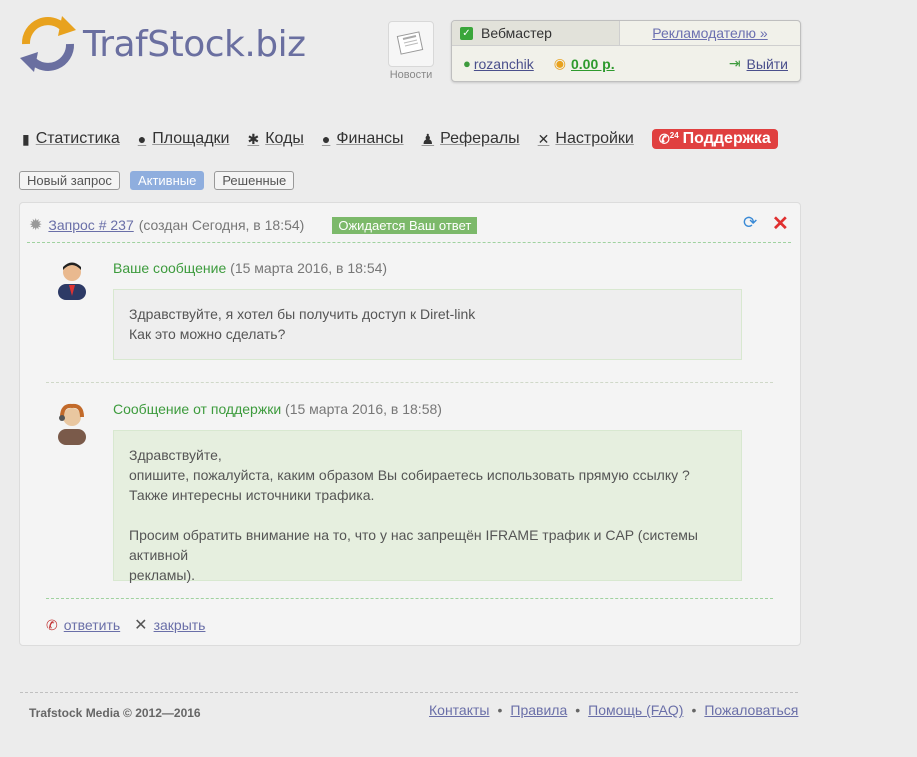 The height and width of the screenshot is (757, 917). Describe the element at coordinates (48, 44) in the screenshot. I see `logo-arrows-icon` at that location.